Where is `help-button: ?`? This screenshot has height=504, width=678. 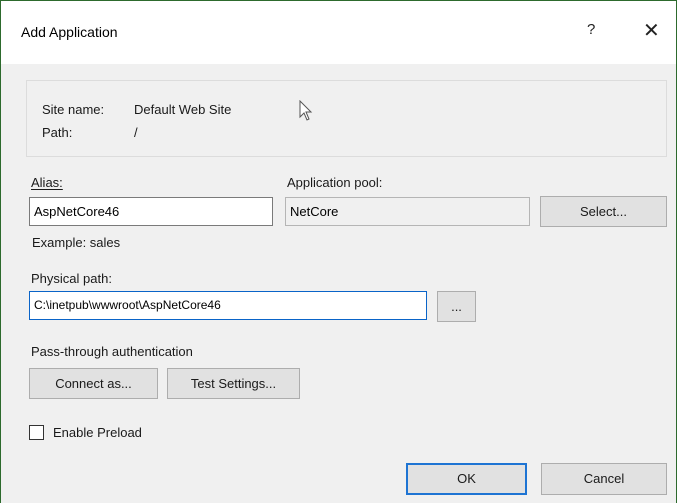 help-button: ? is located at coordinates (591, 29).